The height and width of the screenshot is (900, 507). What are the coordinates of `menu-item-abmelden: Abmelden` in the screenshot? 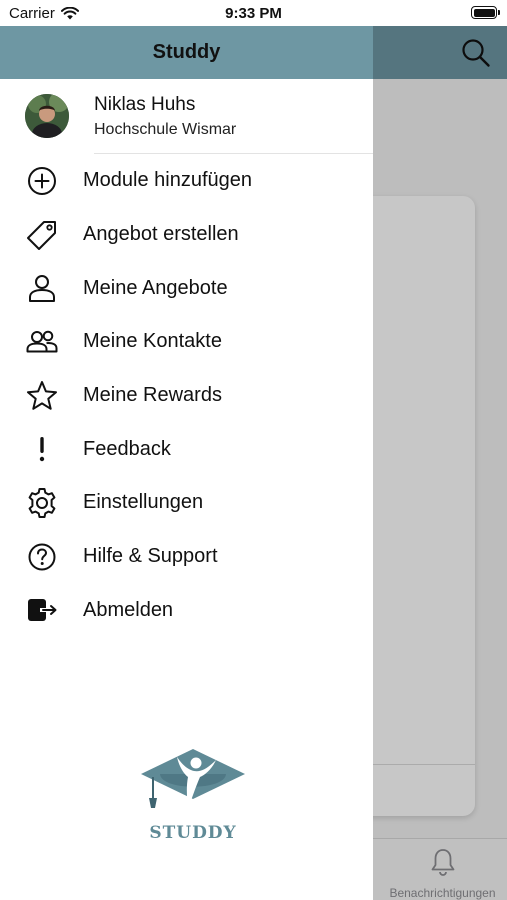 It's located at (186, 611).